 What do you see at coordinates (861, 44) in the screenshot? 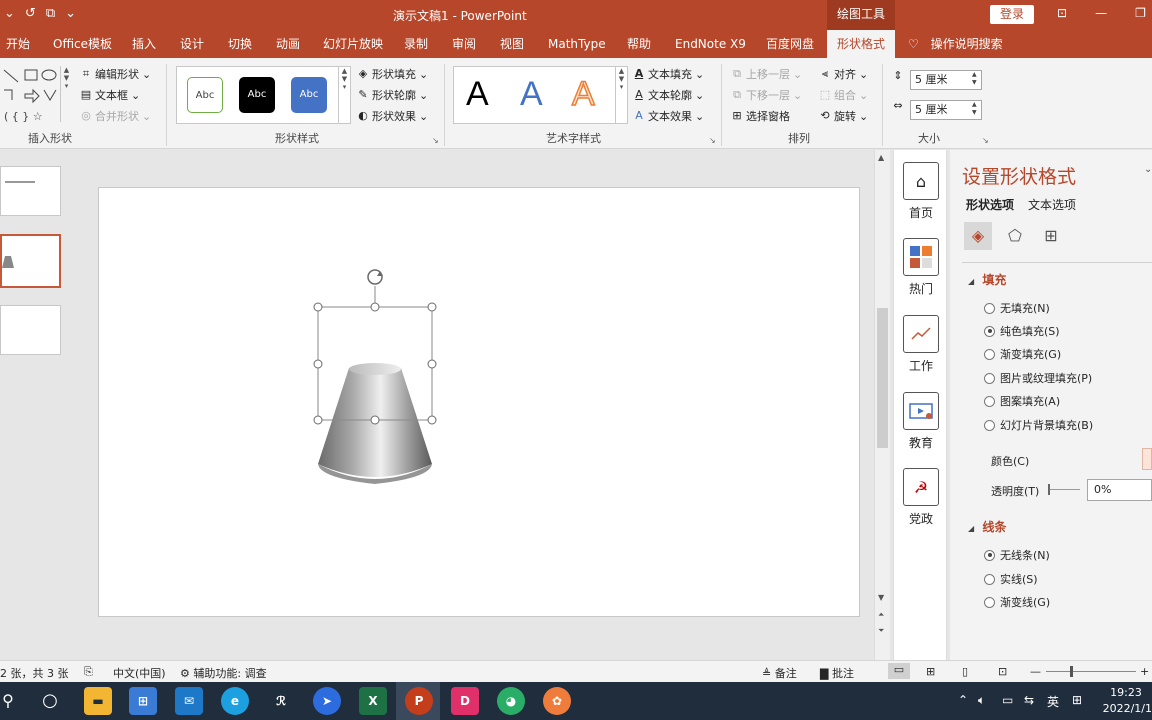
I see `tab-shape-format: 形状格式` at bounding box center [861, 44].